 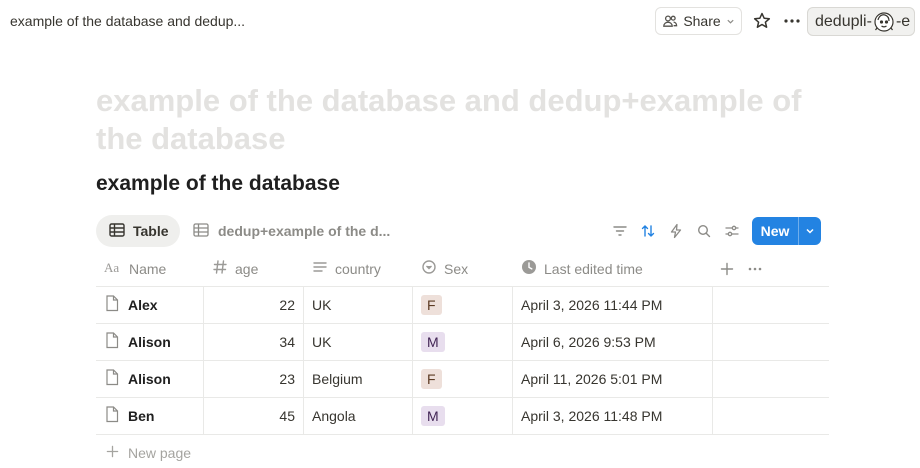 What do you see at coordinates (143, 305) in the screenshot?
I see `row-name: Alex` at bounding box center [143, 305].